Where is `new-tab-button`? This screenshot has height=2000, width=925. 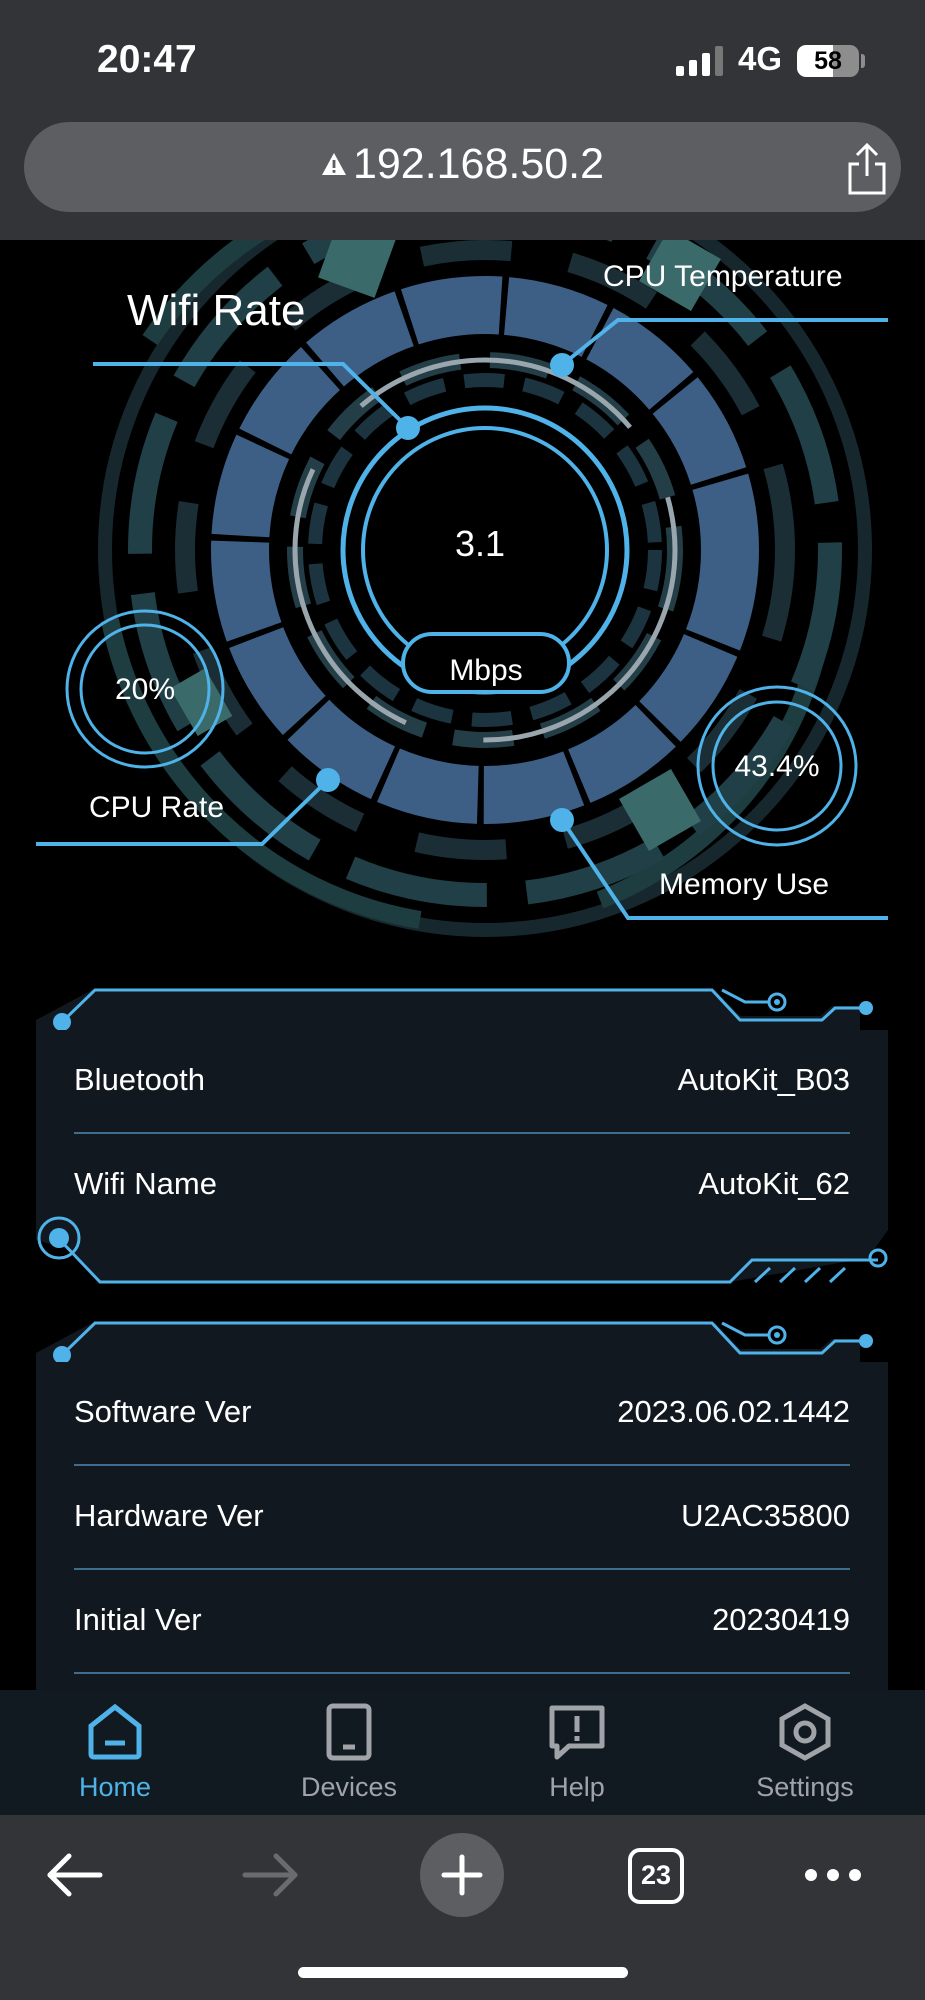 new-tab-button is located at coordinates (462, 1875).